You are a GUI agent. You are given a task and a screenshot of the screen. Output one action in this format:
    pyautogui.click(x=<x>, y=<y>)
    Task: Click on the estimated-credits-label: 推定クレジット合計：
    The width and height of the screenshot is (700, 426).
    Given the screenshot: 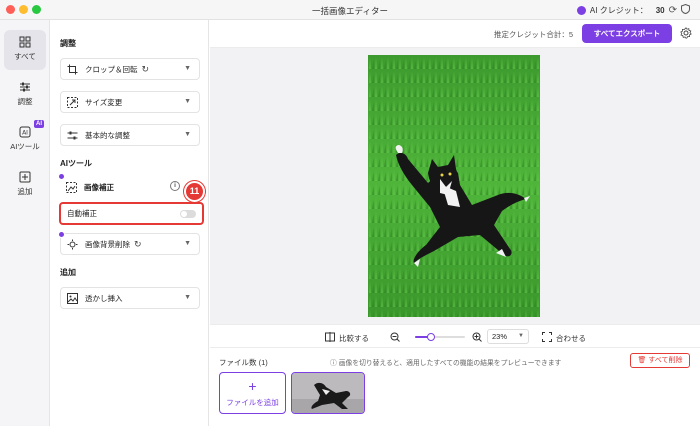 What is the action you would take?
    pyautogui.click(x=531, y=34)
    